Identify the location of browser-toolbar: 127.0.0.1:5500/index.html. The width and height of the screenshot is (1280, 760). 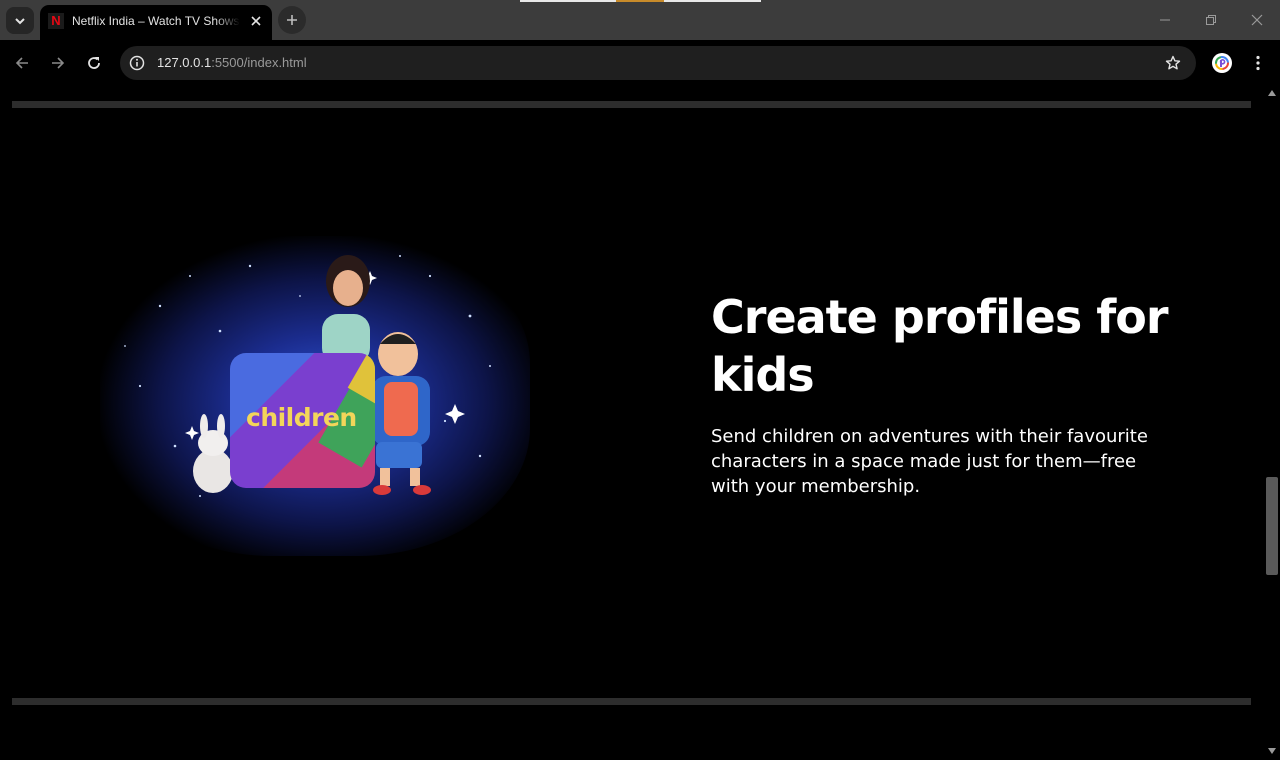
(640, 63).